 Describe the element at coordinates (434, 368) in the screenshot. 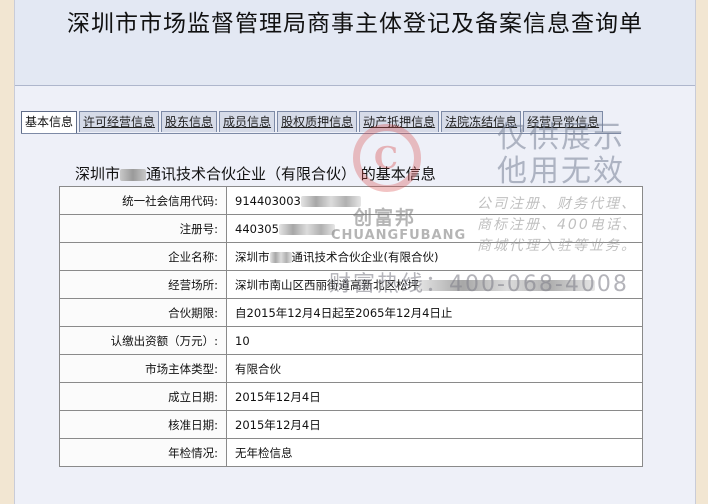

I see `entity-type-value: 有限合伙` at that location.